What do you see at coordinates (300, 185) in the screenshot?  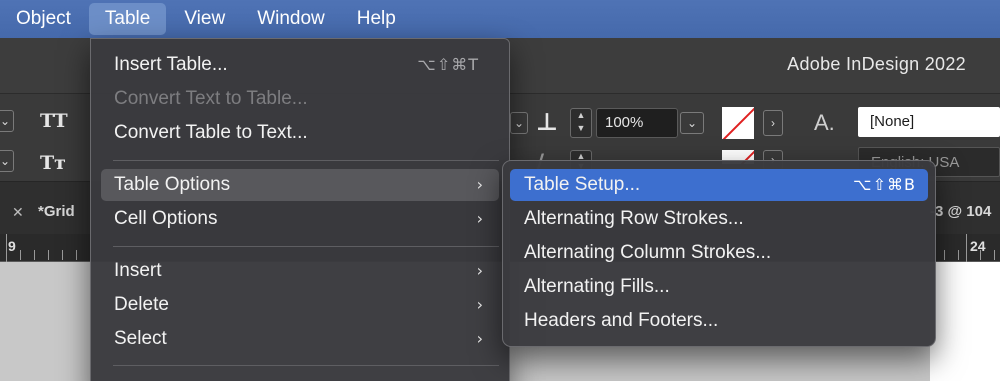 I see `table-options-item: Table Options ›` at bounding box center [300, 185].